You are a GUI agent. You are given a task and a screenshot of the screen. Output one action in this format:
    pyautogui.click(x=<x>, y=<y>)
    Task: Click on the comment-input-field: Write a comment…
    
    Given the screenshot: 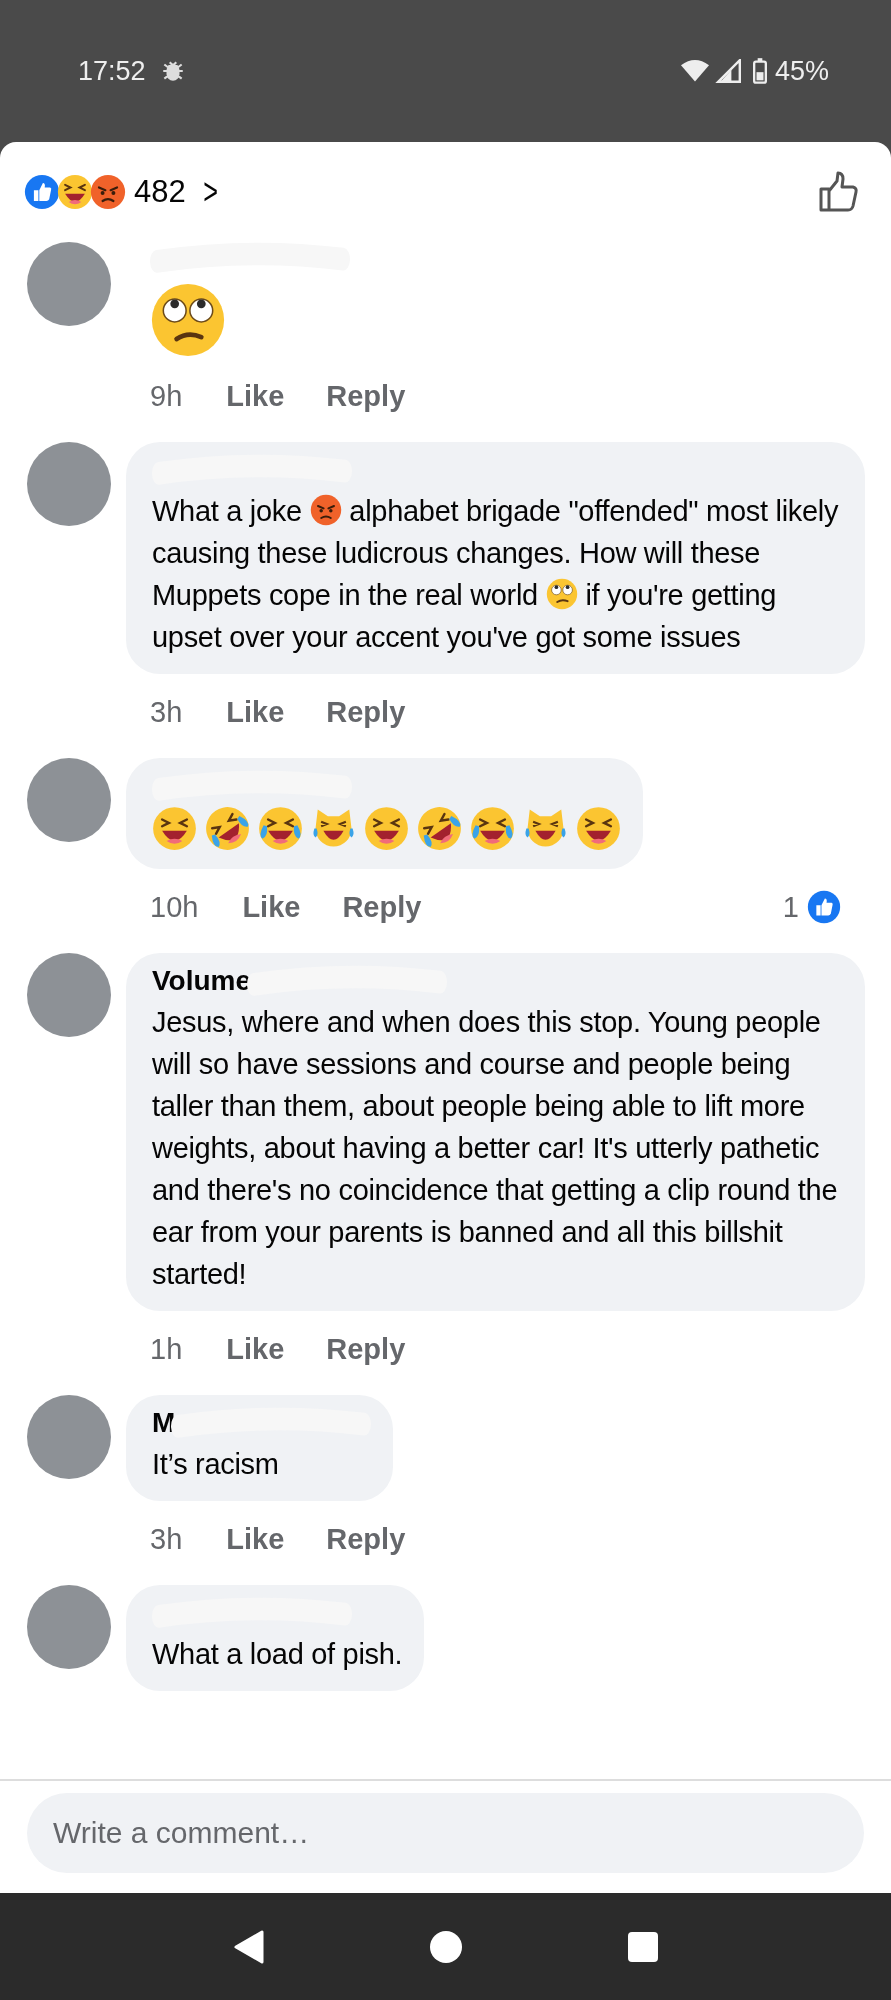 What is the action you would take?
    pyautogui.click(x=445, y=1833)
    